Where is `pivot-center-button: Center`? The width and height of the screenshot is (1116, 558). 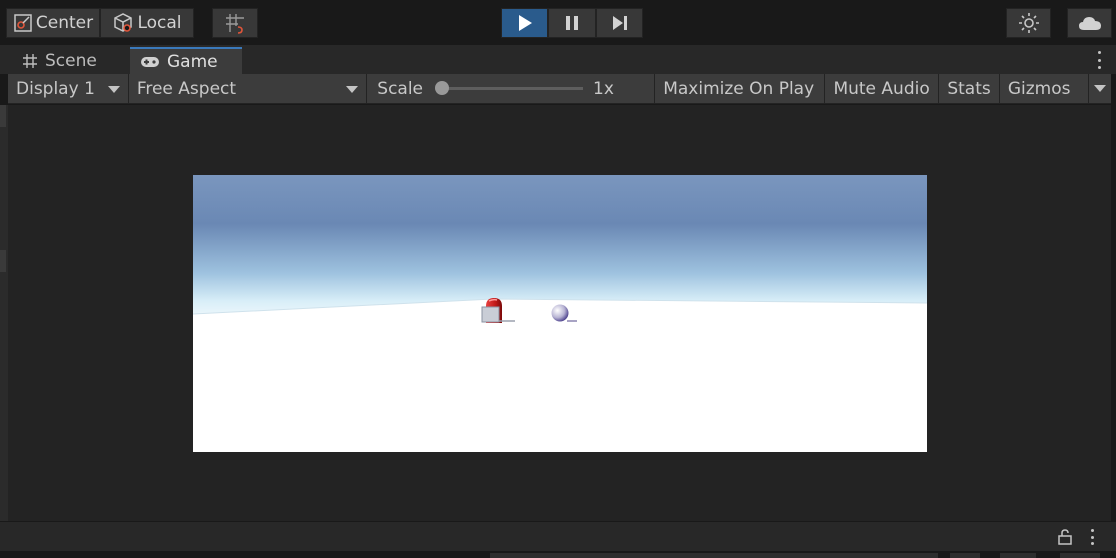 pivot-center-button: Center is located at coordinates (53, 23).